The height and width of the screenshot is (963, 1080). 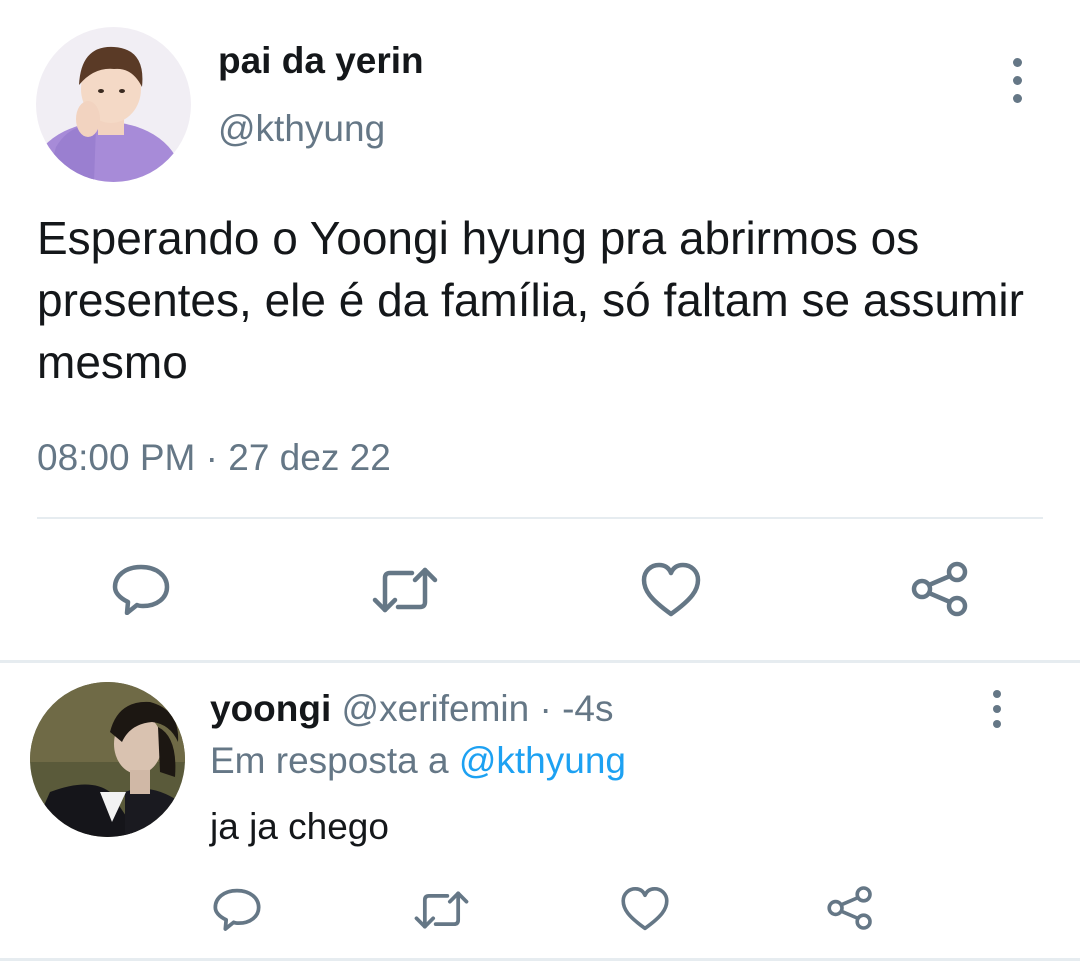 I want to click on author-handle: @kthyung, so click(x=301, y=129).